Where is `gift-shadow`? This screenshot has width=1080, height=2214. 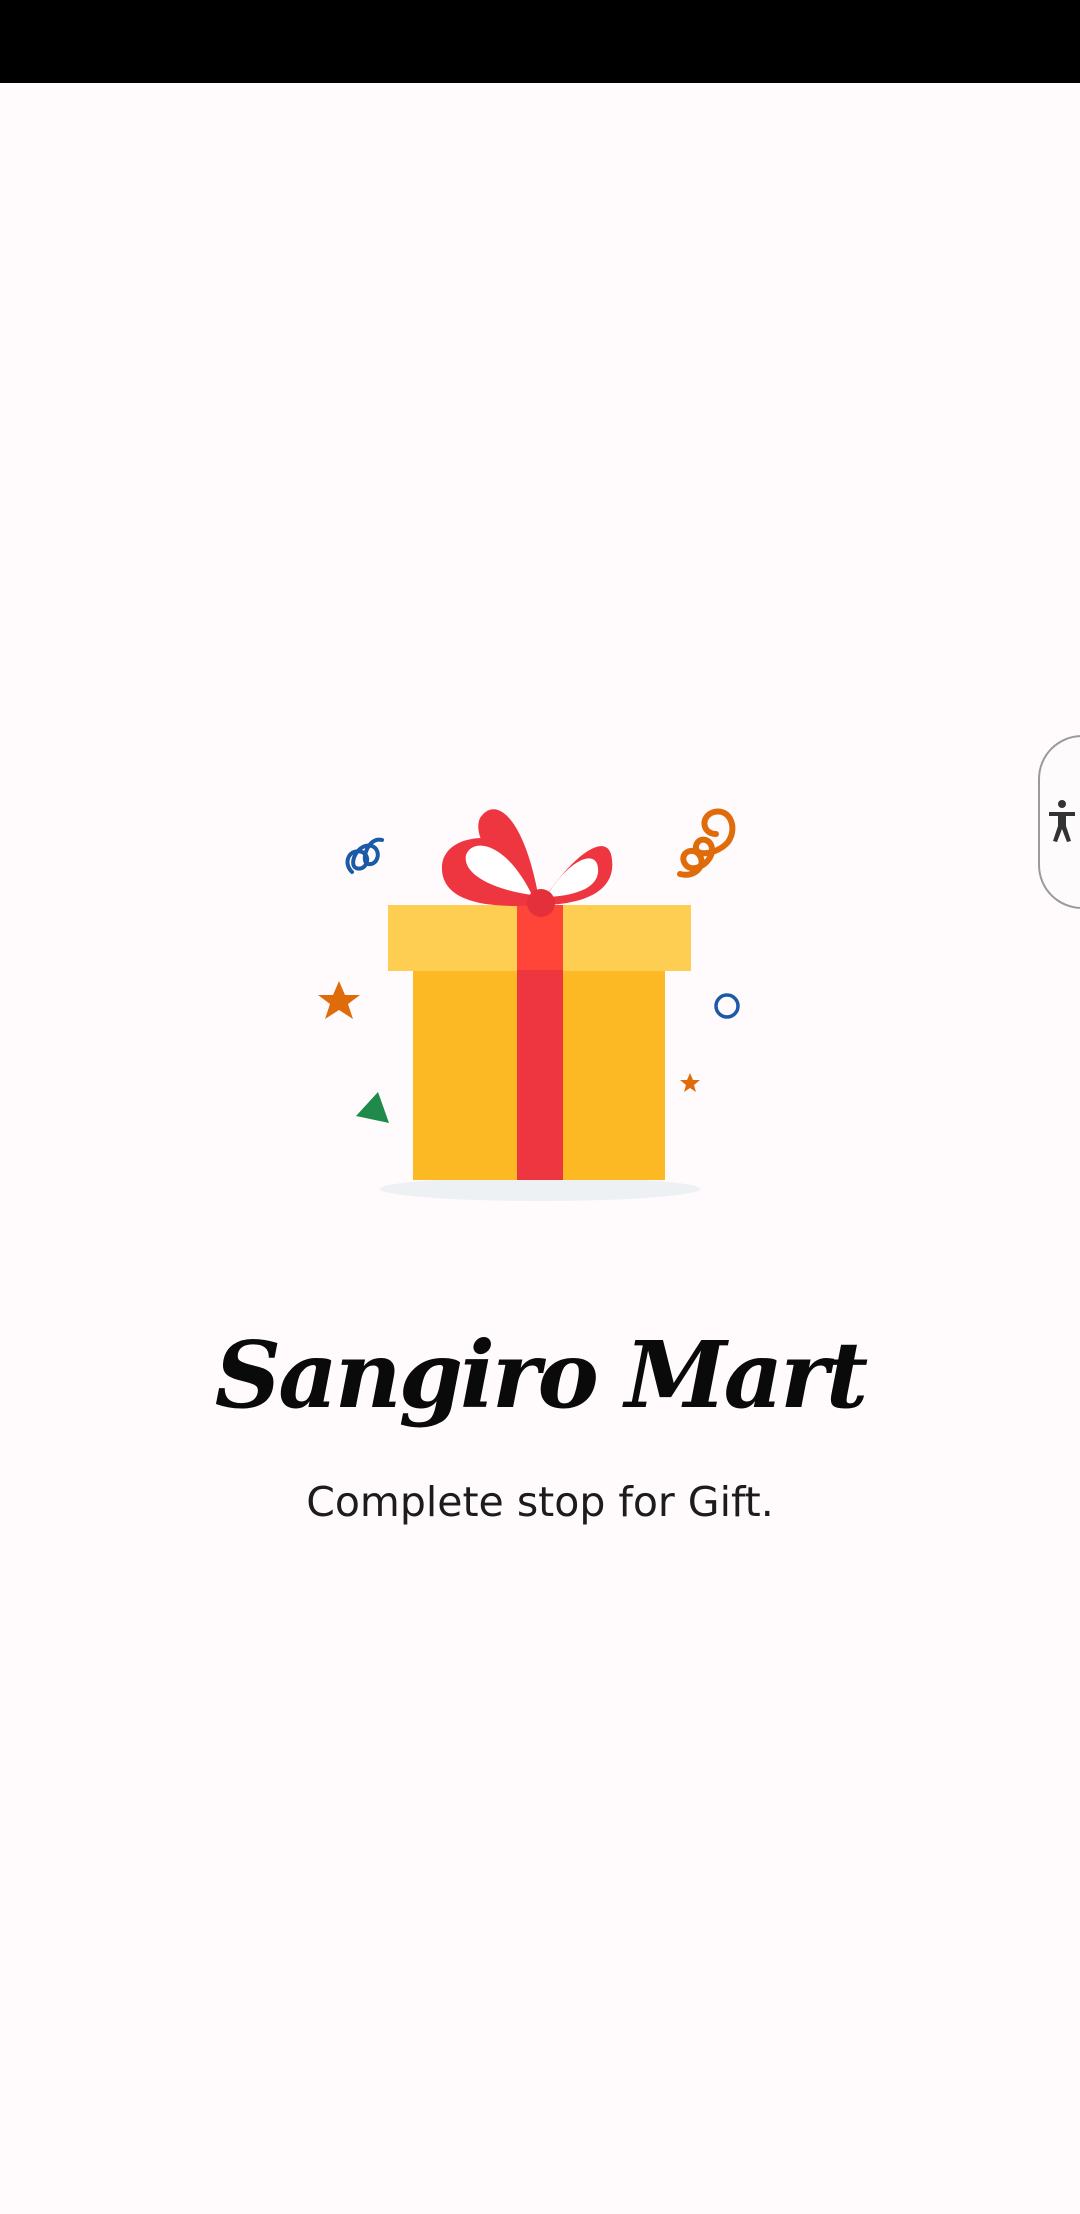 gift-shadow is located at coordinates (540, 1189).